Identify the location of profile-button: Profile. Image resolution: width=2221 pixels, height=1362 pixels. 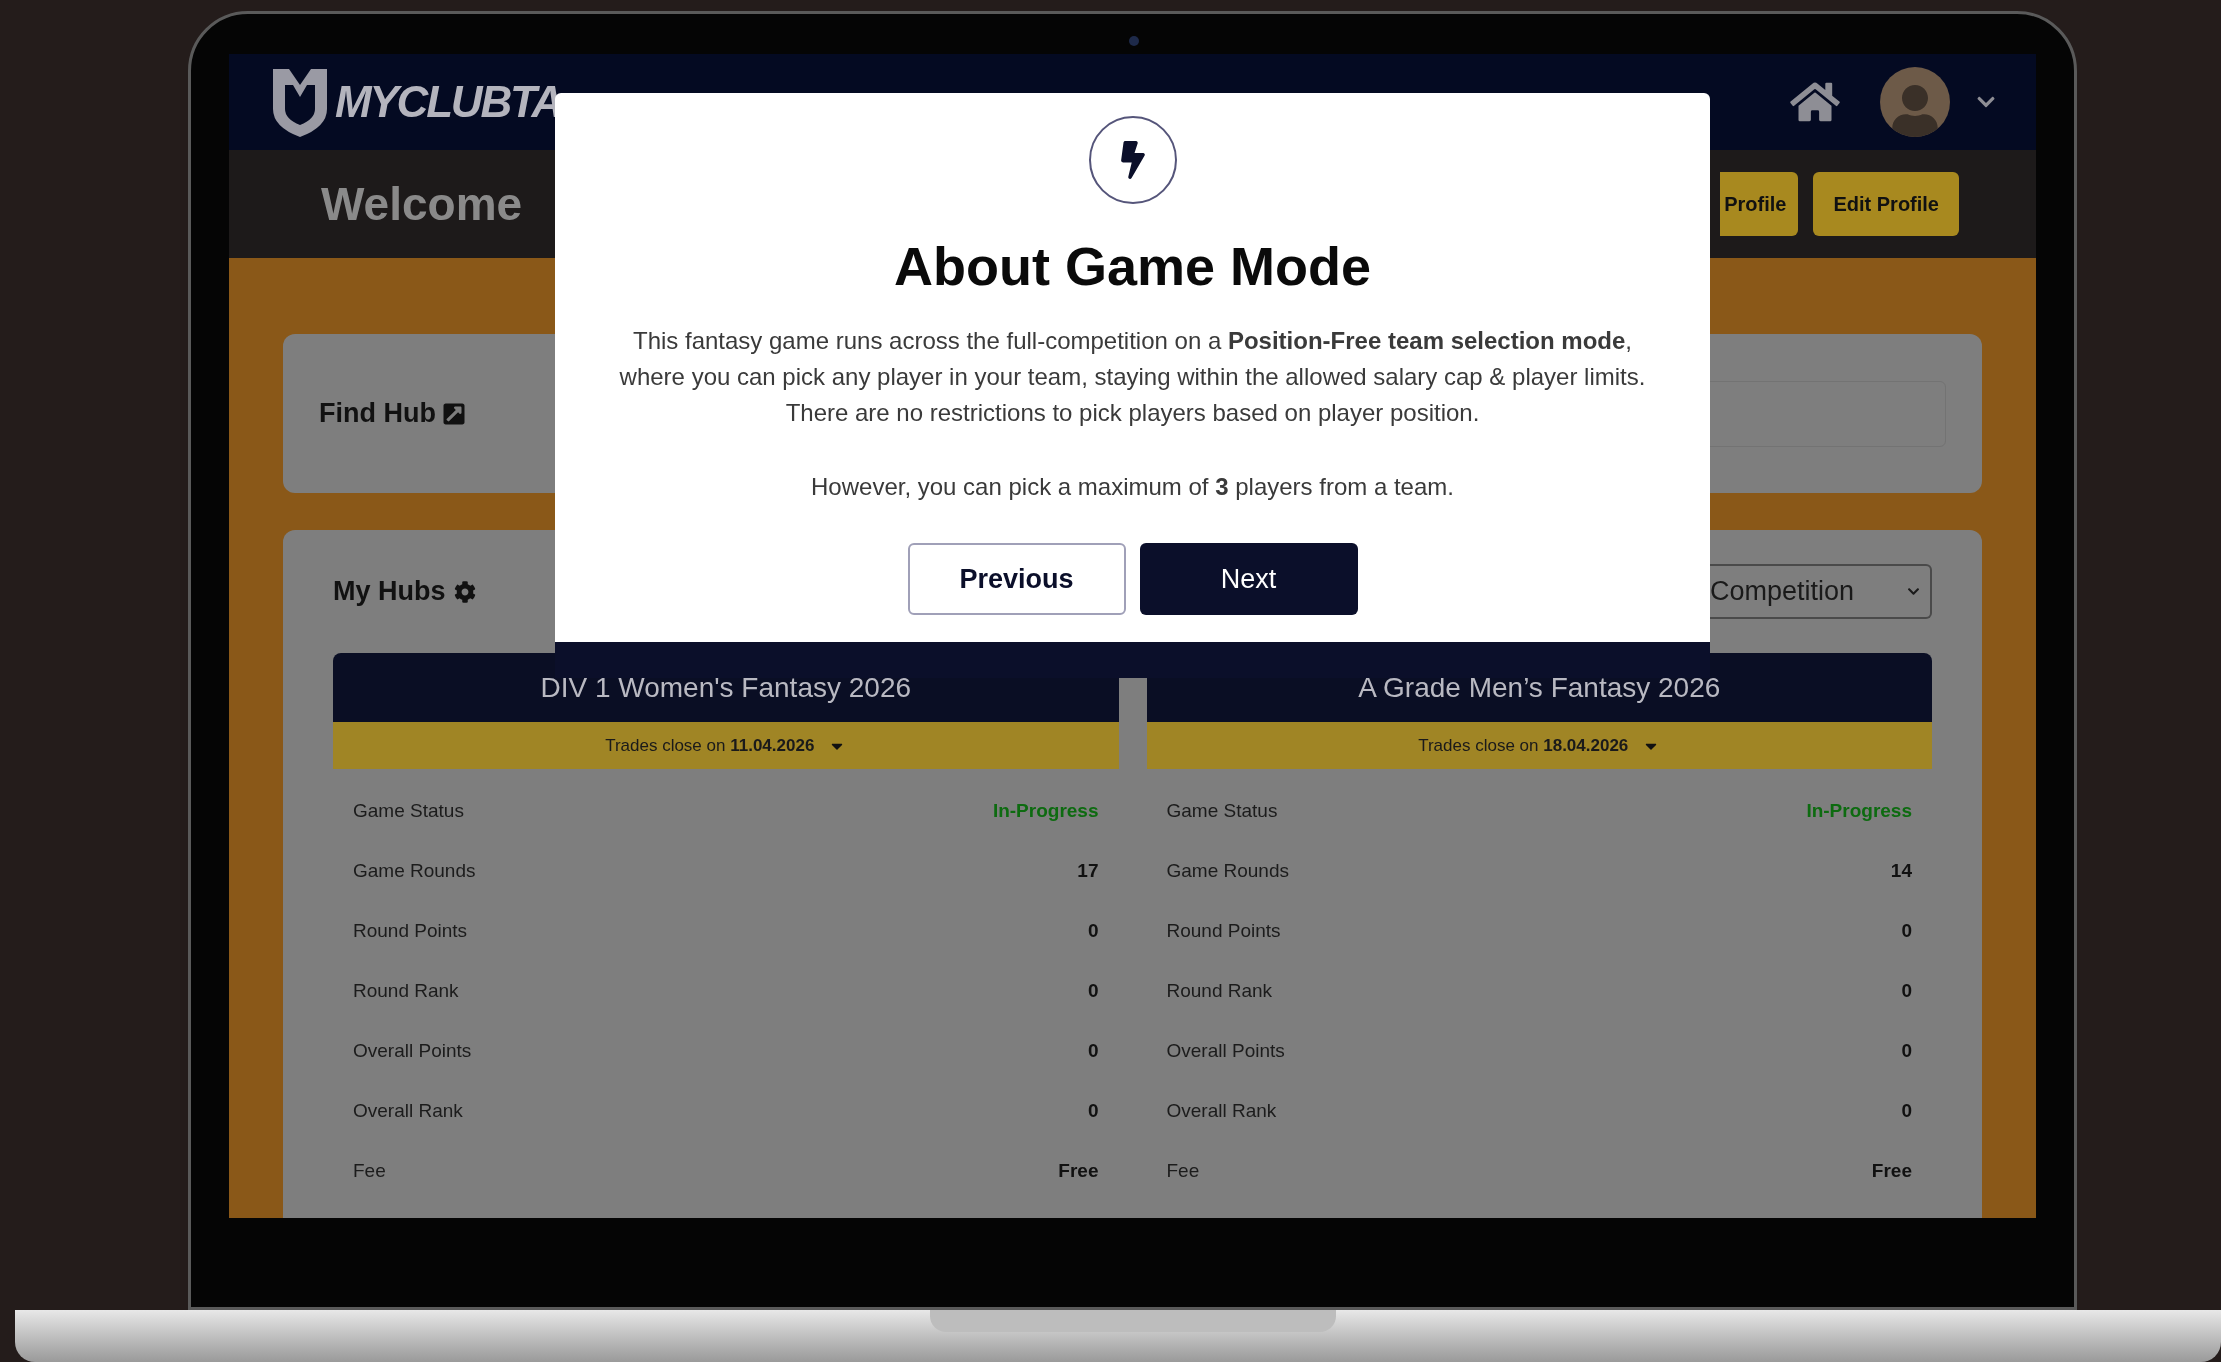
(1759, 204).